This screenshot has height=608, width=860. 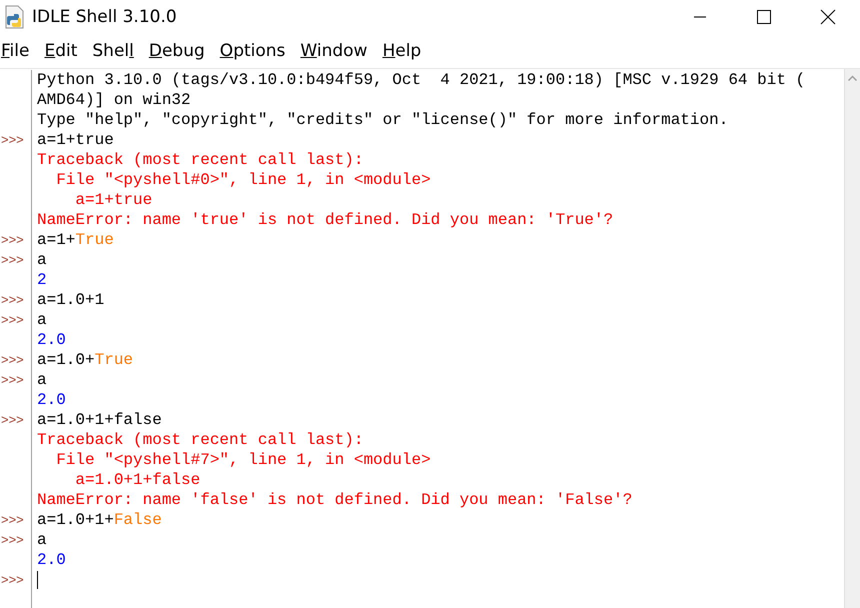 I want to click on maximize-icon, so click(x=764, y=17).